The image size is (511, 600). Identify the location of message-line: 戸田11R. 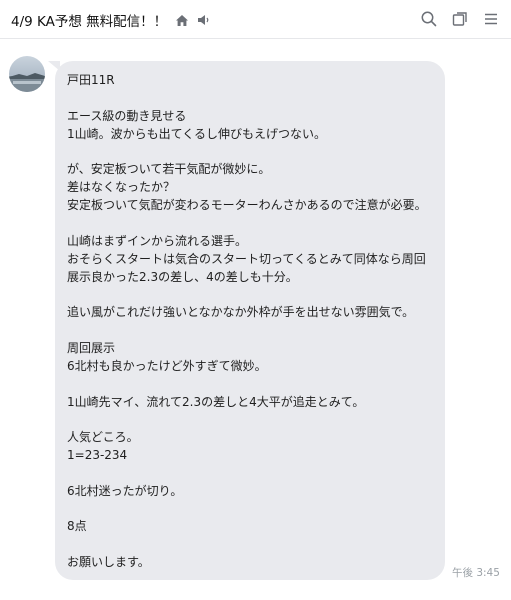
(91, 80).